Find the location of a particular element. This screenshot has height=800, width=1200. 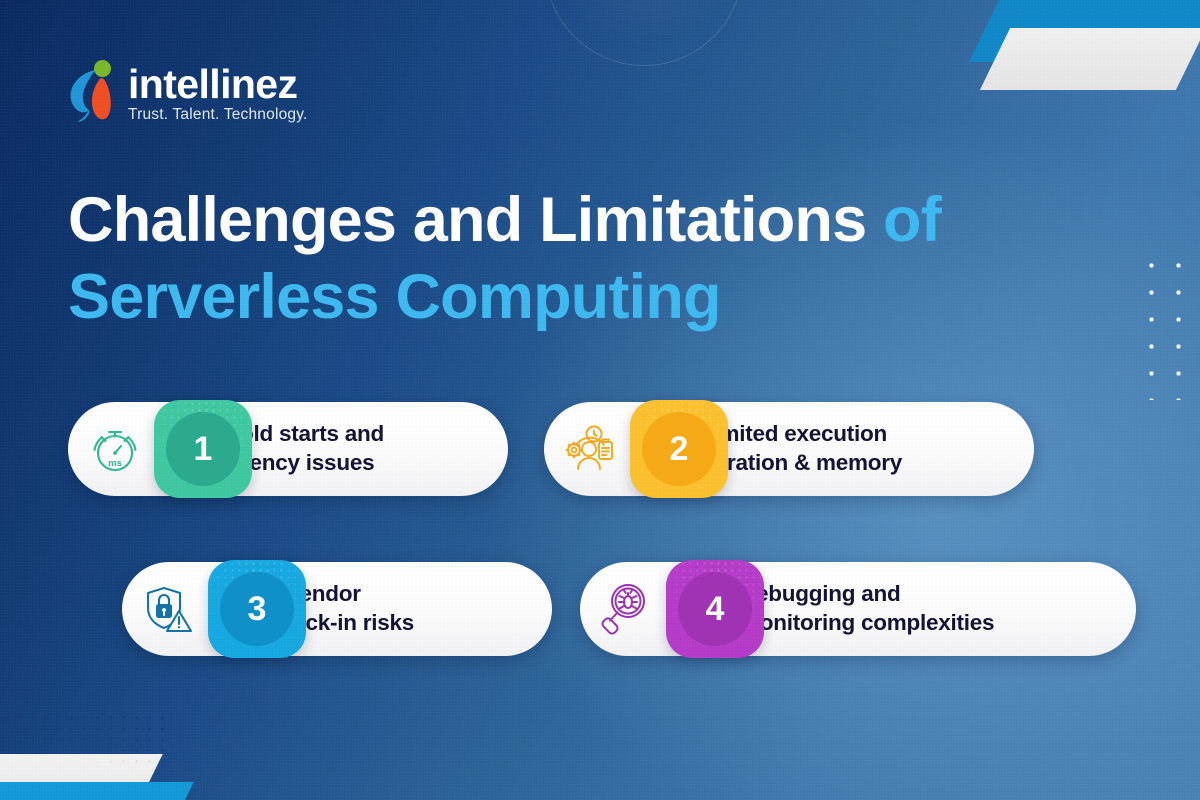

top-right-white-parallelogram is located at coordinates (1089, 59).